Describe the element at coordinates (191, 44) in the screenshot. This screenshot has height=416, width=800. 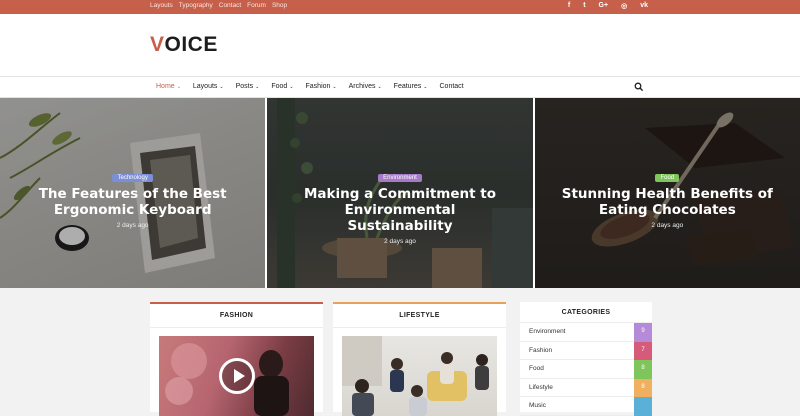
I see `logo-text: OICE` at that location.